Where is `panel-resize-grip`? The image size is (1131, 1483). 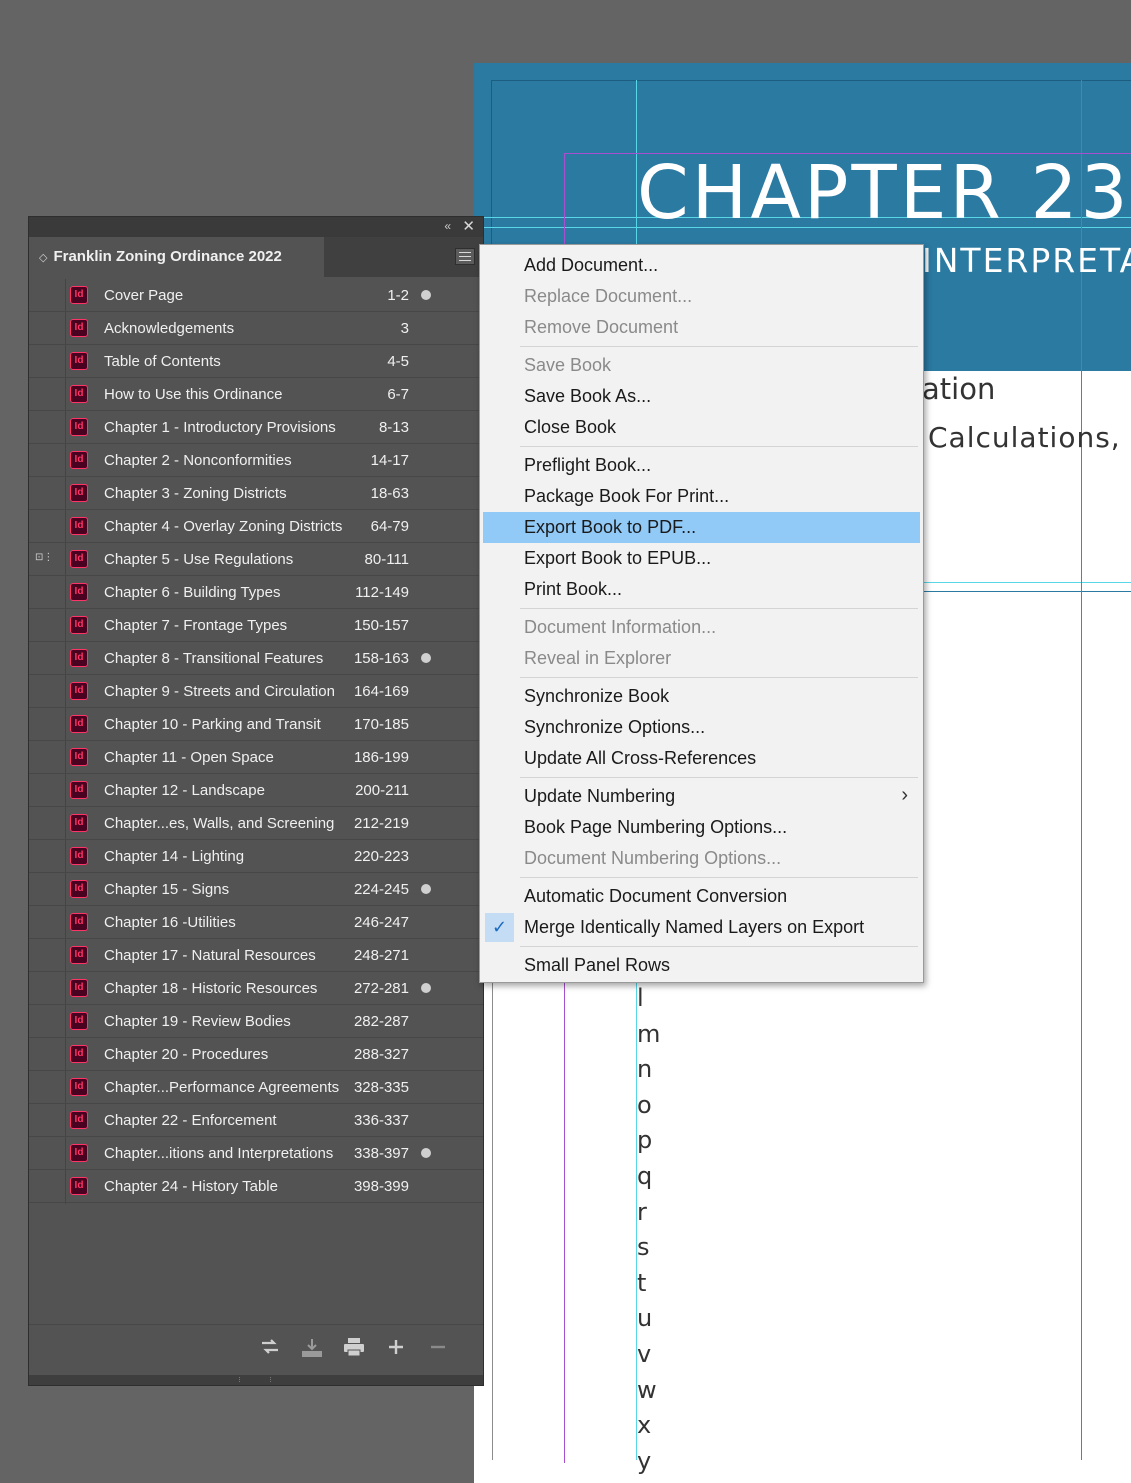
panel-resize-grip is located at coordinates (256, 1380).